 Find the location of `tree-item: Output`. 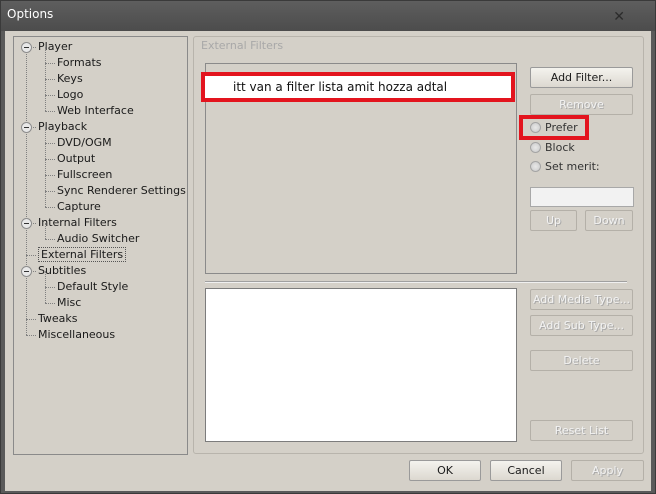

tree-item: Output is located at coordinates (76, 158).